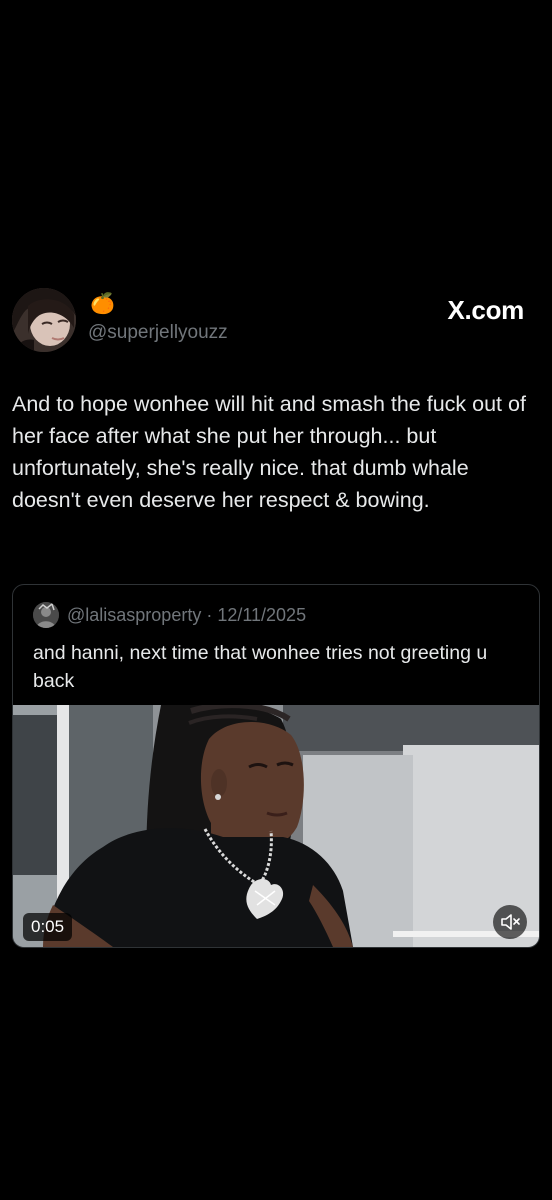 The height and width of the screenshot is (1200, 552). I want to click on quoted-author-avatar, so click(46, 615).